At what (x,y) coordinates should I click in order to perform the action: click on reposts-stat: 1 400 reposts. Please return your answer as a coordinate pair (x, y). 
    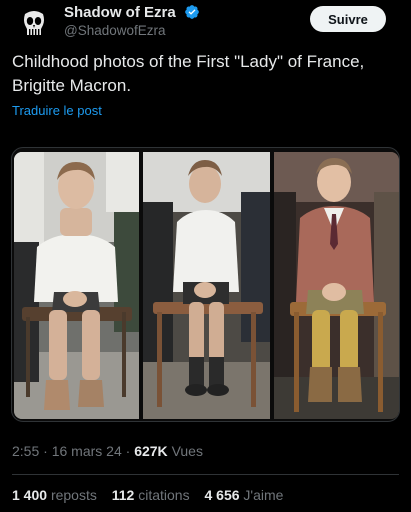
    Looking at the image, I should click on (54, 495).